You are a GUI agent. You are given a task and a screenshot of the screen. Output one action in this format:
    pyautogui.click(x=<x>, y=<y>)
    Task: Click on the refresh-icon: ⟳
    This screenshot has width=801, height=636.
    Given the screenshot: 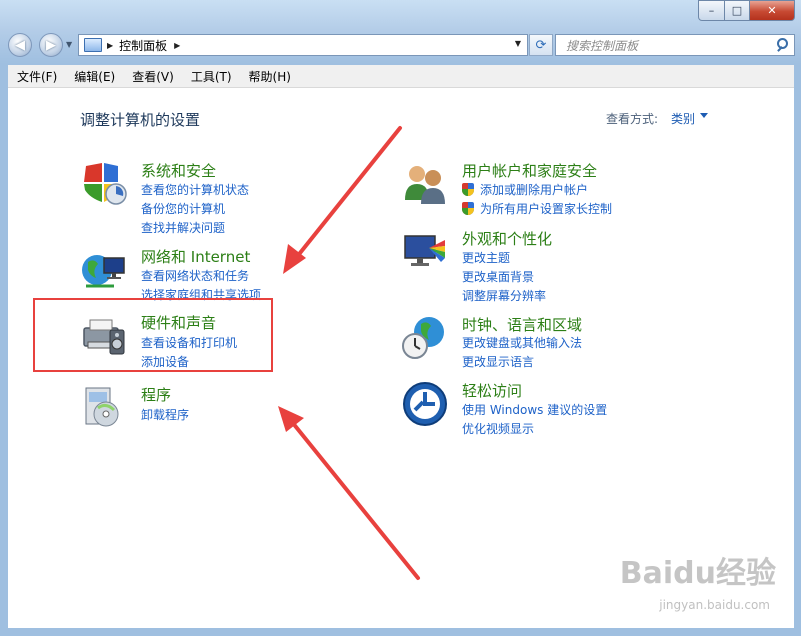 What is the action you would take?
    pyautogui.click(x=541, y=45)
    